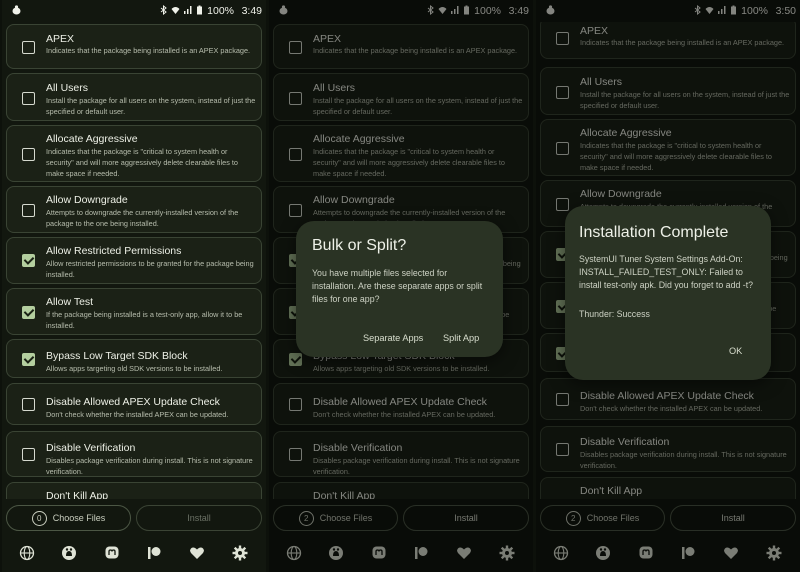 The height and width of the screenshot is (572, 800). What do you see at coordinates (92, 139) in the screenshot?
I see `option-title: Allocate Aggressive` at bounding box center [92, 139].